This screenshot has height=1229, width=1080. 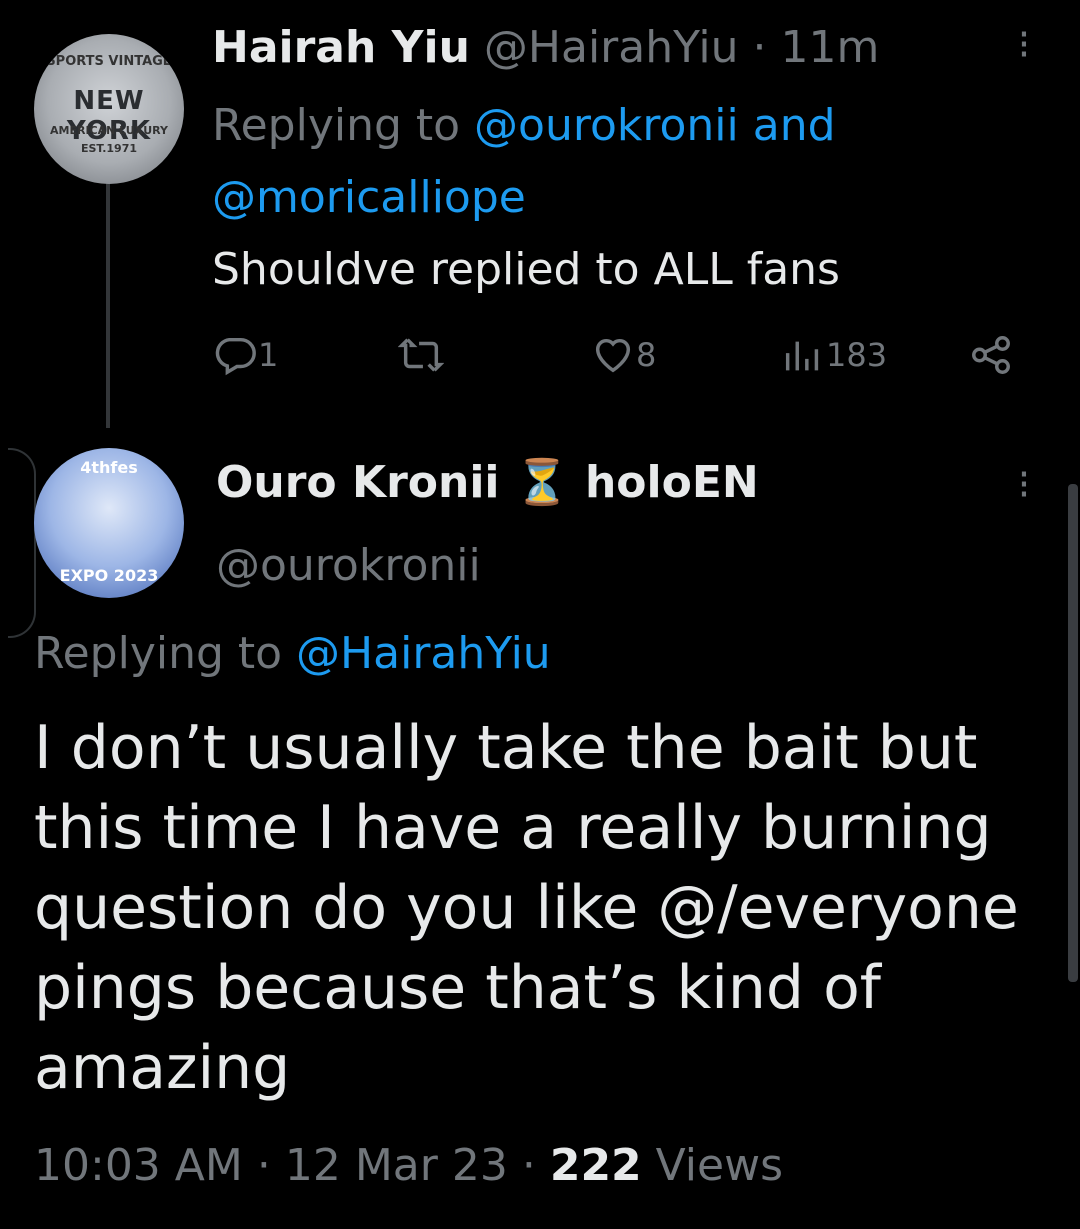 What do you see at coordinates (235, 356) in the screenshot?
I see `reply-icon` at bounding box center [235, 356].